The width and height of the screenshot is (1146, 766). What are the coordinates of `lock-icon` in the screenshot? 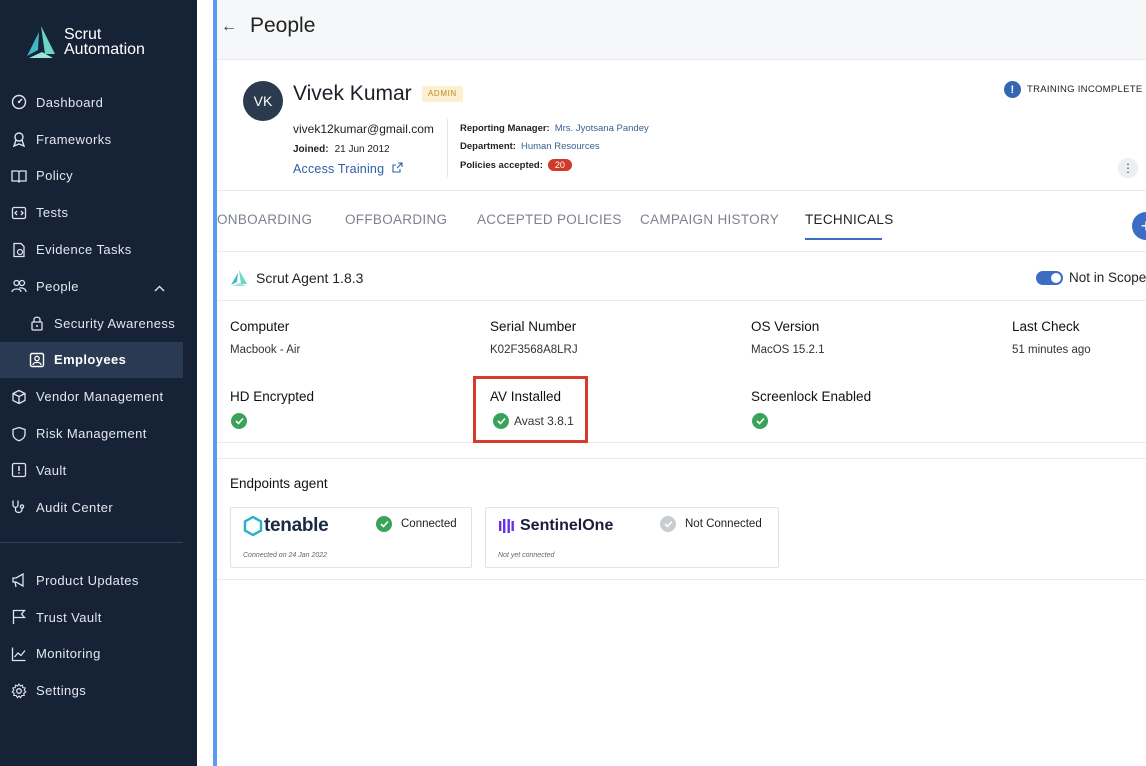 It's located at (36, 323).